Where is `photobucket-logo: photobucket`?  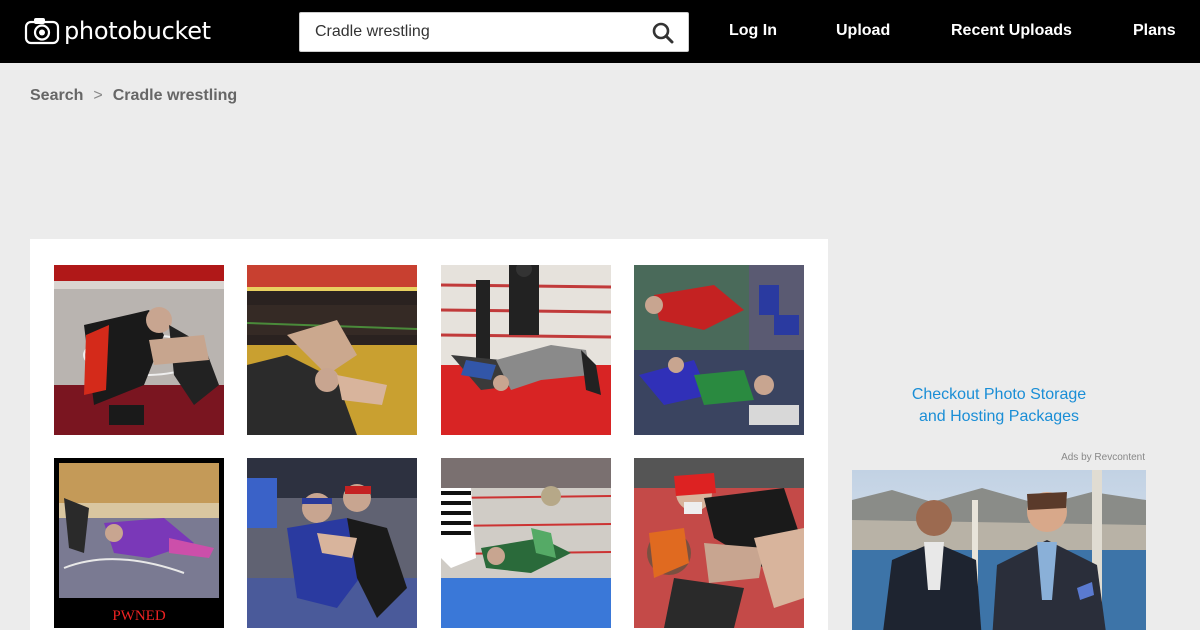
photobucket-logo: photobucket is located at coordinates (117, 31).